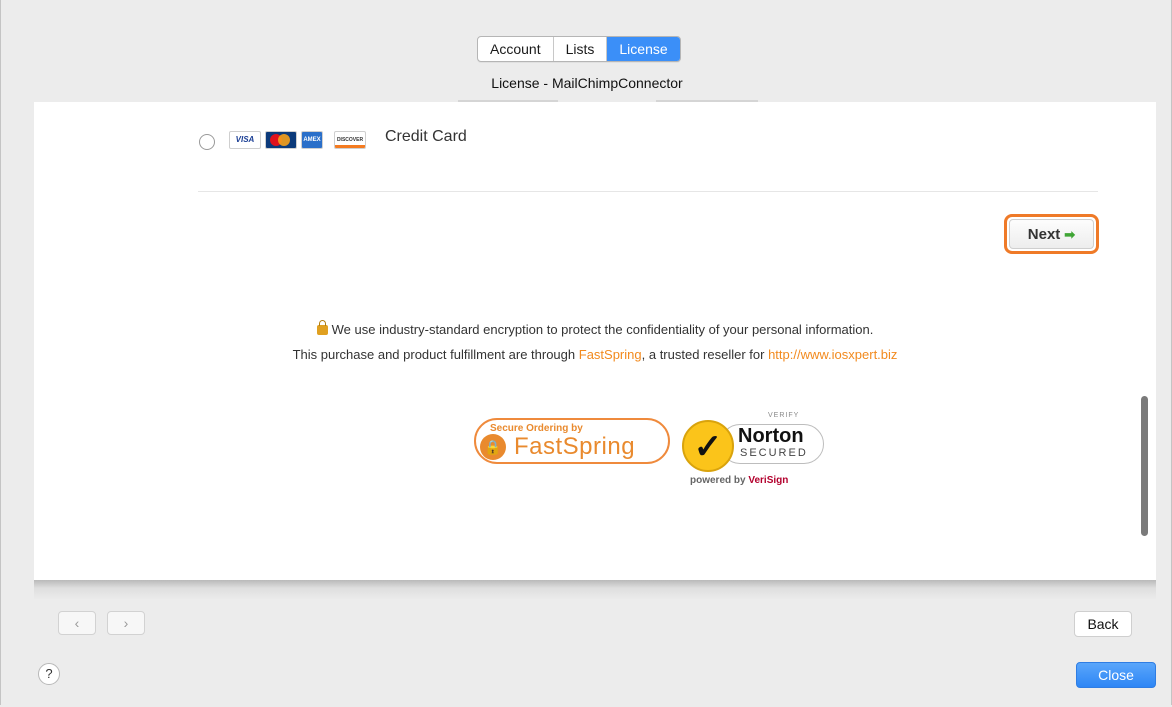  What do you see at coordinates (575, 446) in the screenshot?
I see `fastspring-logo-text: FastSpring` at bounding box center [575, 446].